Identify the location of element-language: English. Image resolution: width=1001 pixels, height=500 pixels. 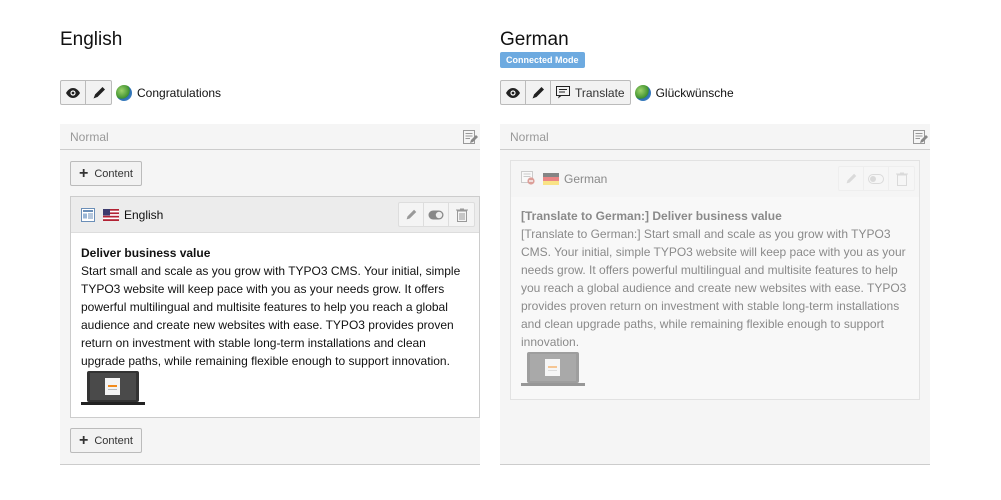
(144, 214).